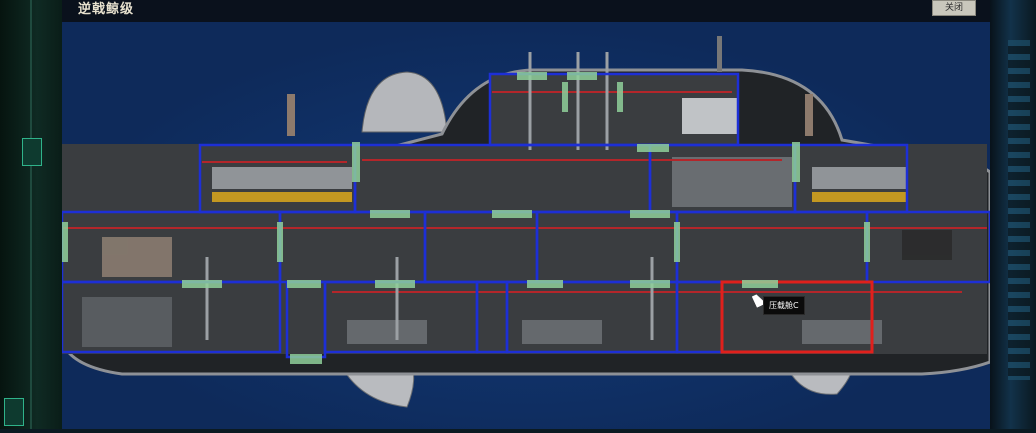  What do you see at coordinates (1019, 210) in the screenshot?
I see `frame-glow` at bounding box center [1019, 210].